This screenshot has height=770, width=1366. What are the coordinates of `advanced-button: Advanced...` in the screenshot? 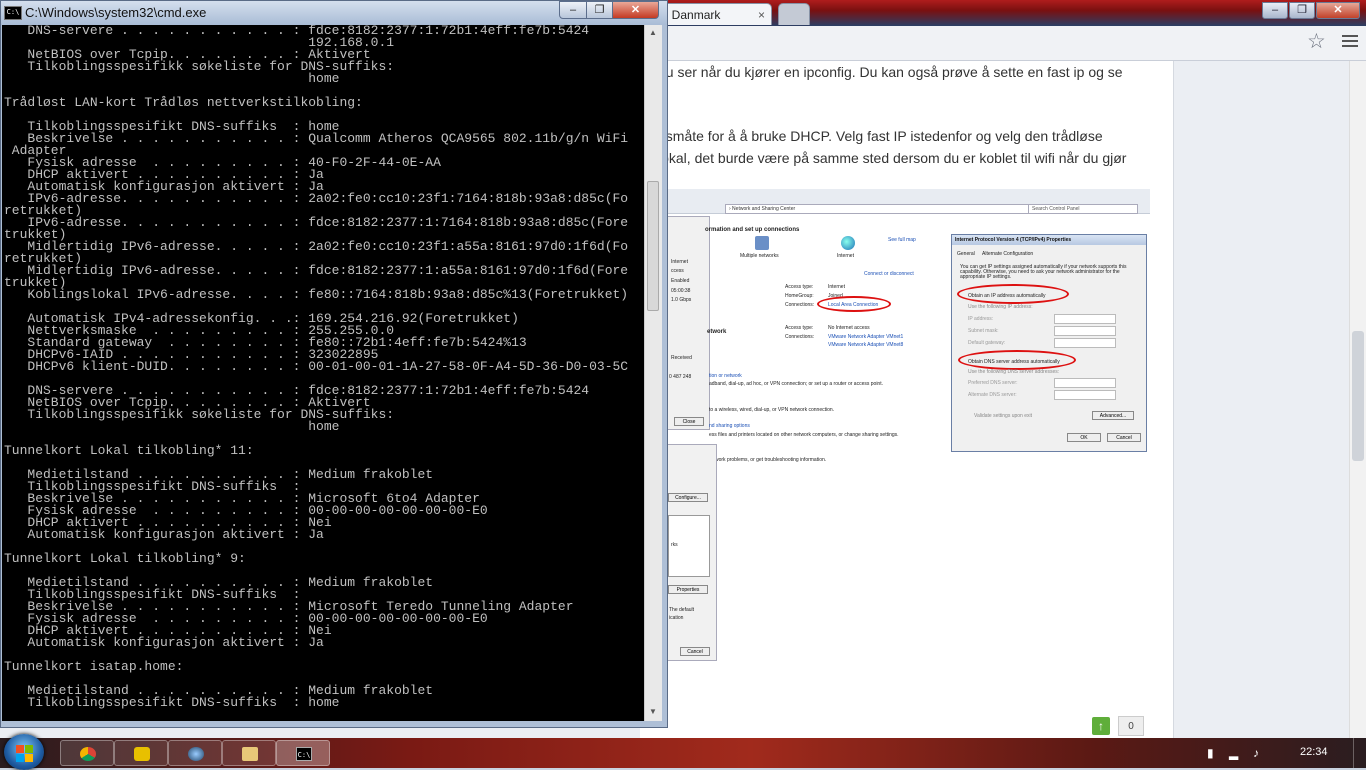 It's located at (1113, 415).